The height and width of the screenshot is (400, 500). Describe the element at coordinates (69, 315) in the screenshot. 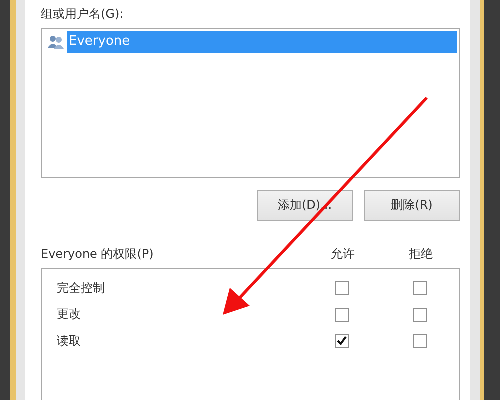

I see `permission-name: 更改` at that location.